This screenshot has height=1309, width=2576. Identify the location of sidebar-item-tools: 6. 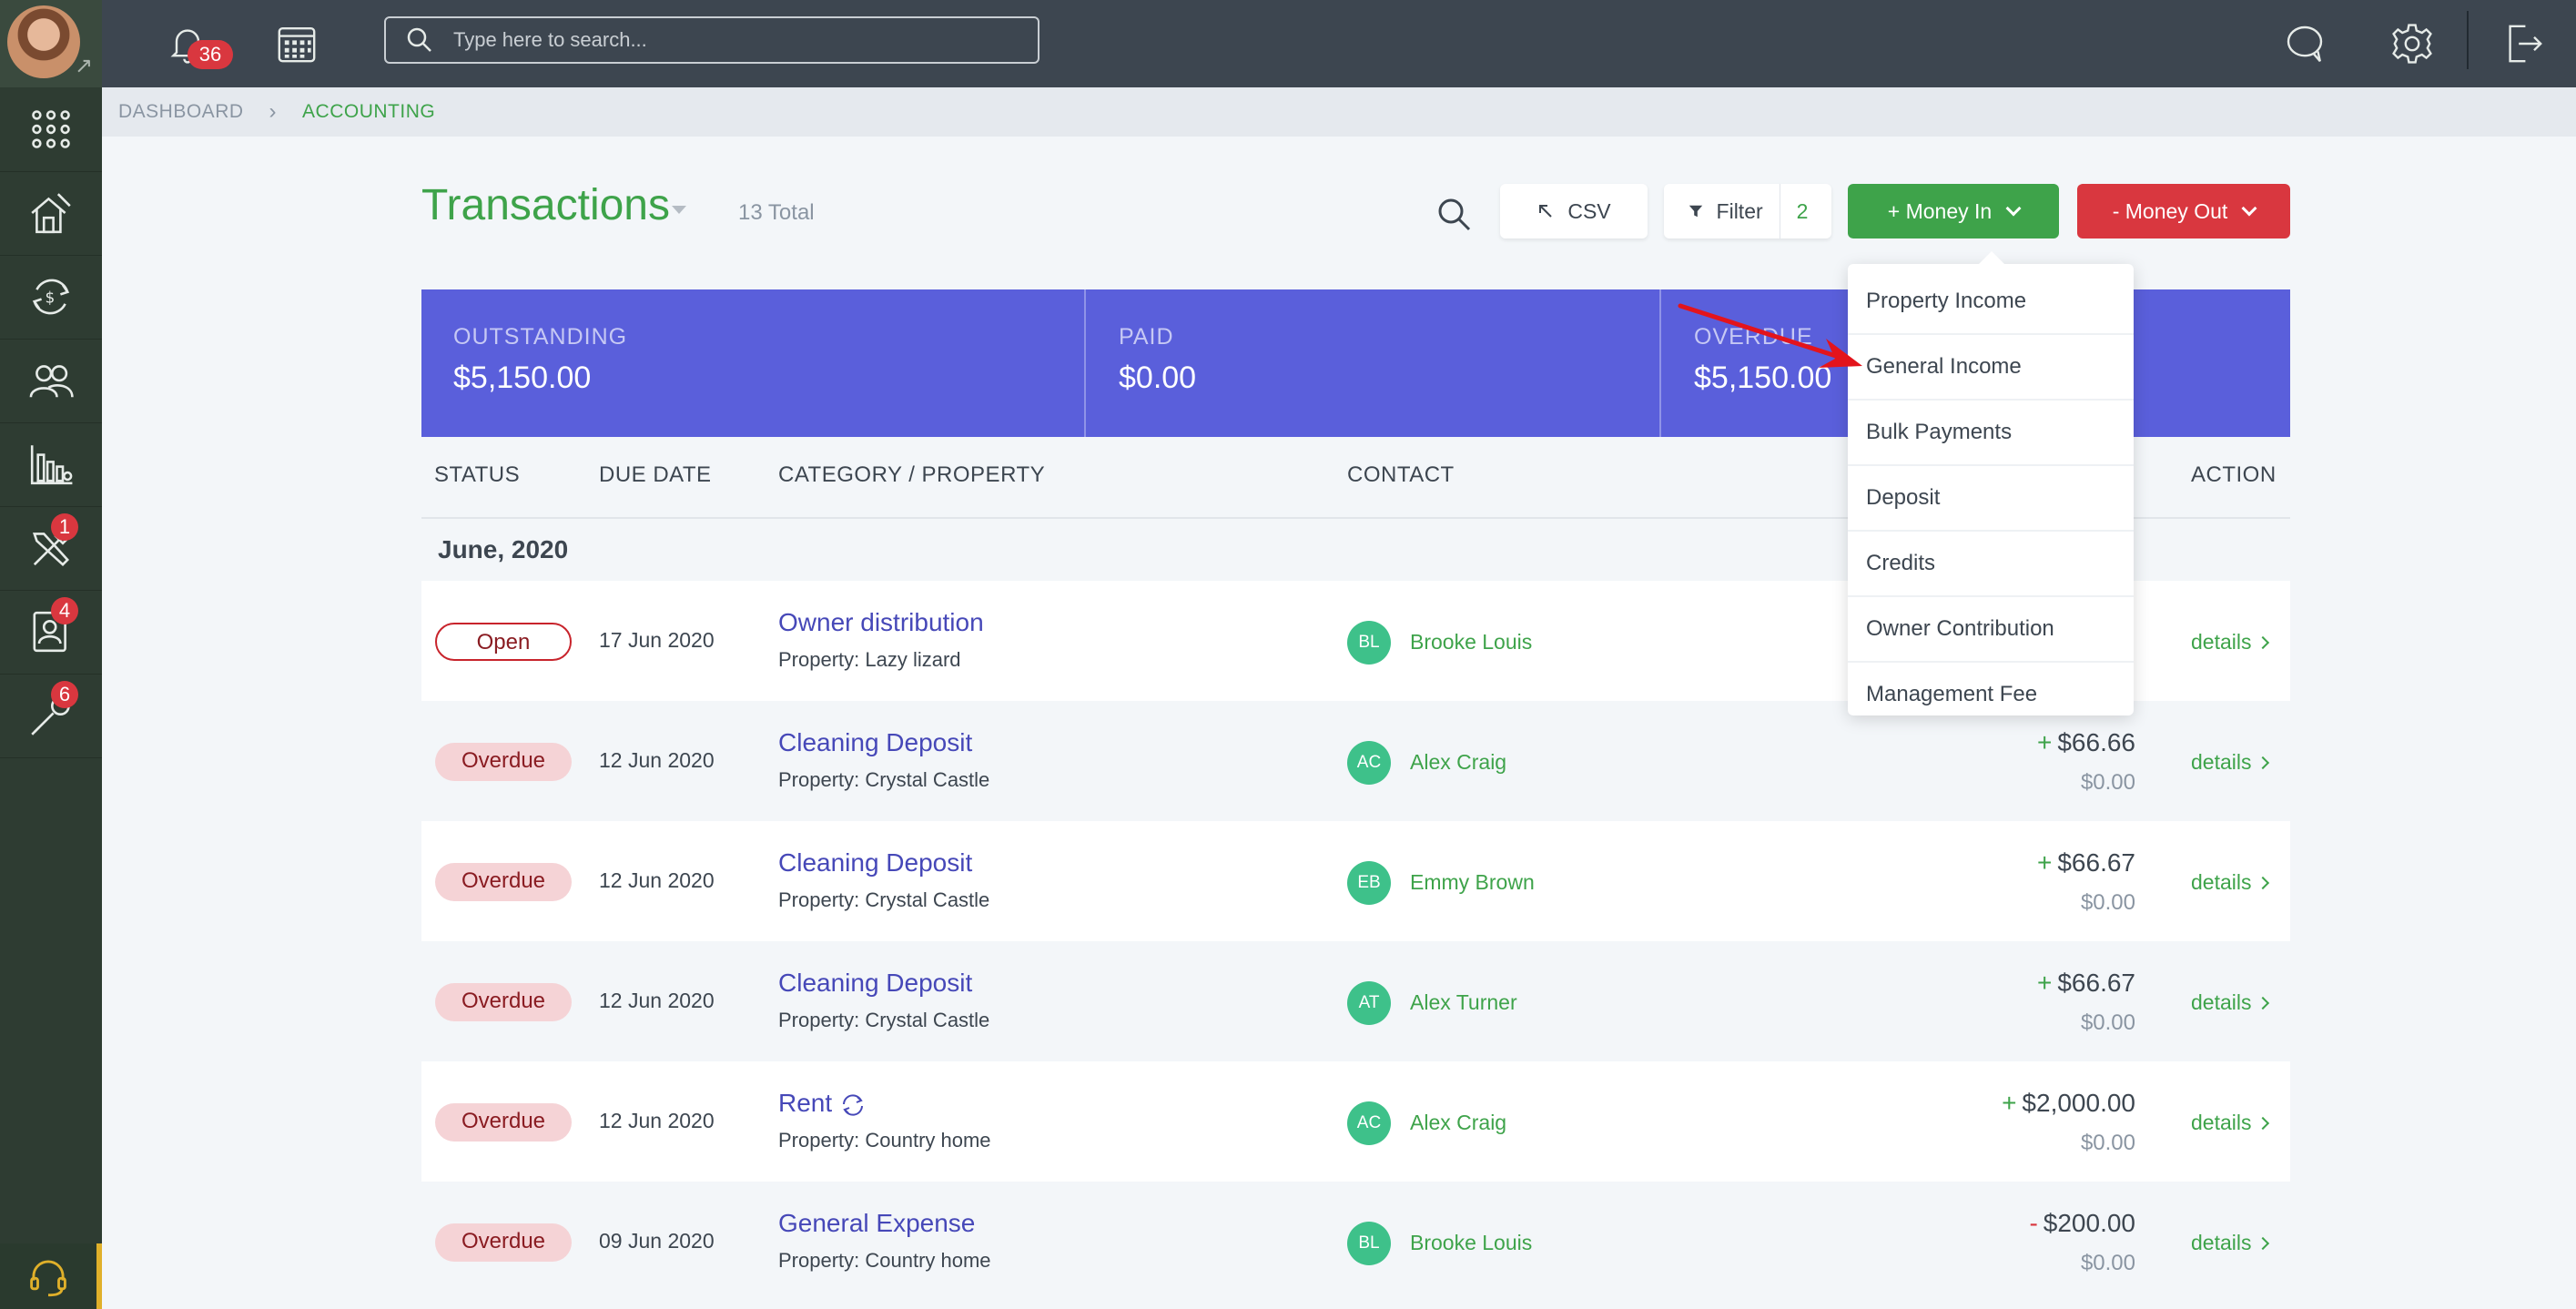
(51, 716).